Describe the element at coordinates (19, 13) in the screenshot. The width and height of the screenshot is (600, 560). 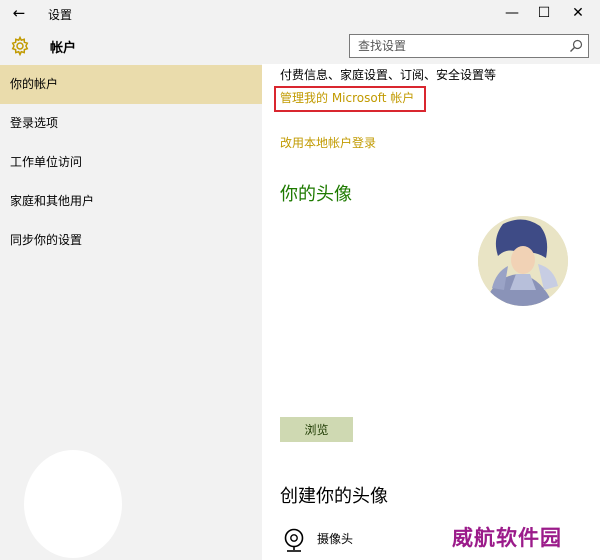
I see `back-button: ←` at that location.